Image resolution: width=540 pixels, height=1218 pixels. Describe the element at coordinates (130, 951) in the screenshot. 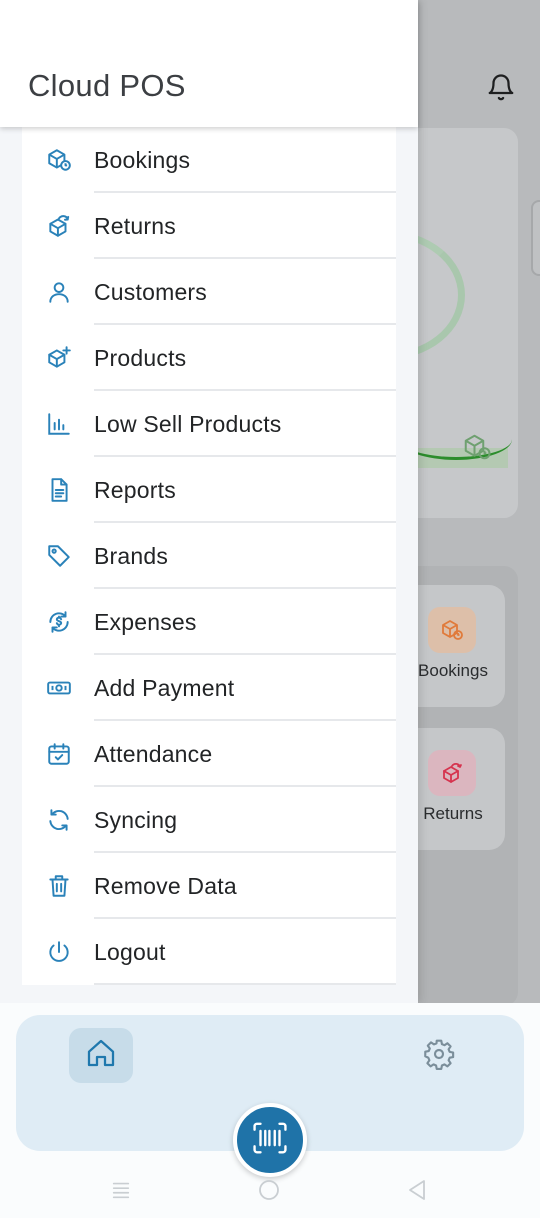

I see `menu-item-label: Logout` at that location.